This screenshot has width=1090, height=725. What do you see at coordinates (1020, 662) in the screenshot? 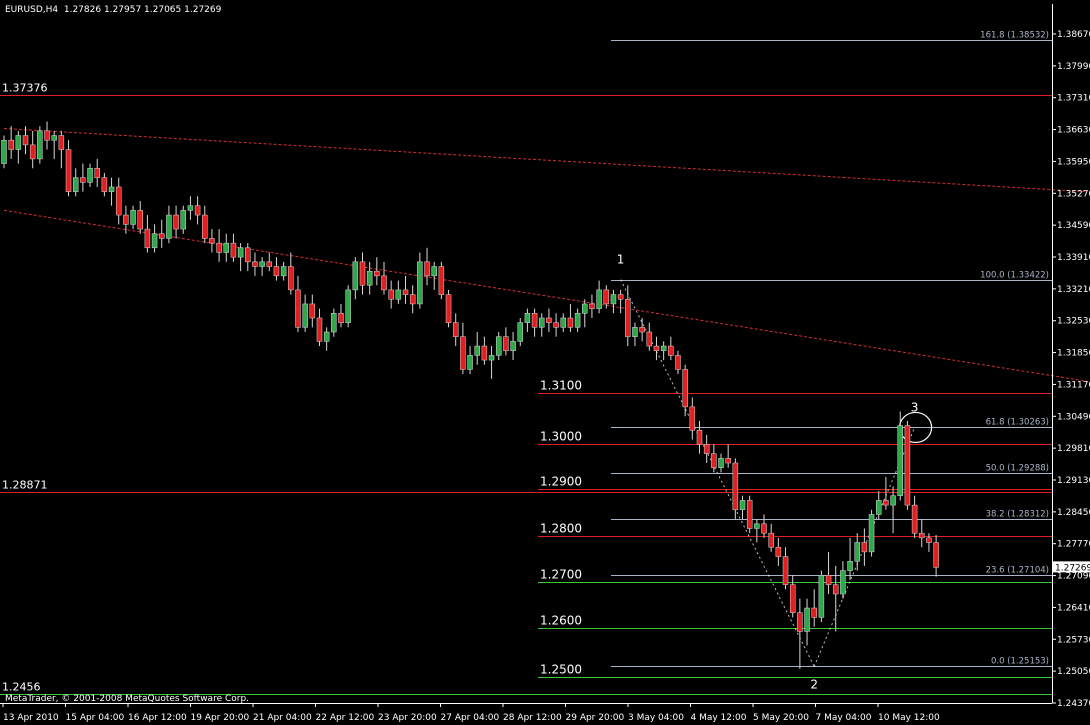
I see `fib-label: 0.0 (1.25153)` at bounding box center [1020, 662].